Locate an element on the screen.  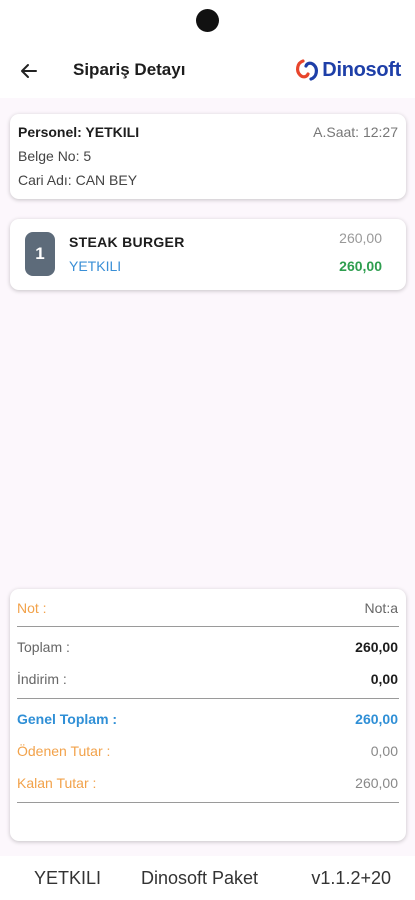
logo-text: Dinosoft is located at coordinates (361, 69).